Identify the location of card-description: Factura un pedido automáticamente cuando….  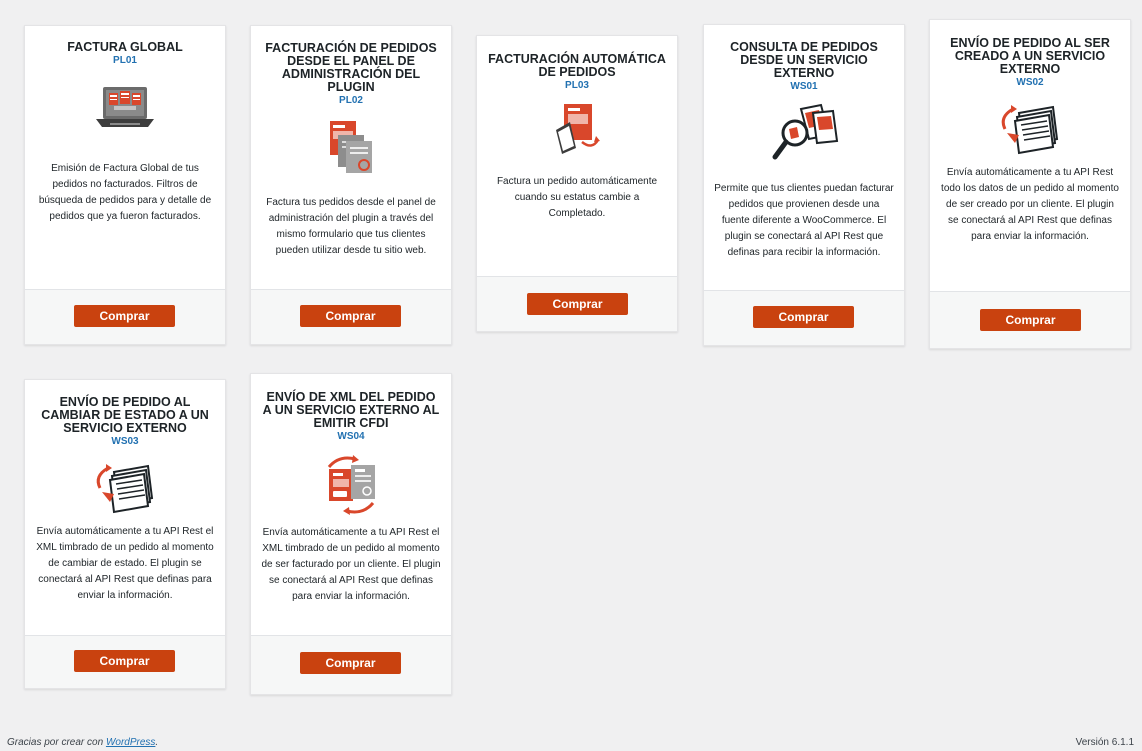
(577, 197).